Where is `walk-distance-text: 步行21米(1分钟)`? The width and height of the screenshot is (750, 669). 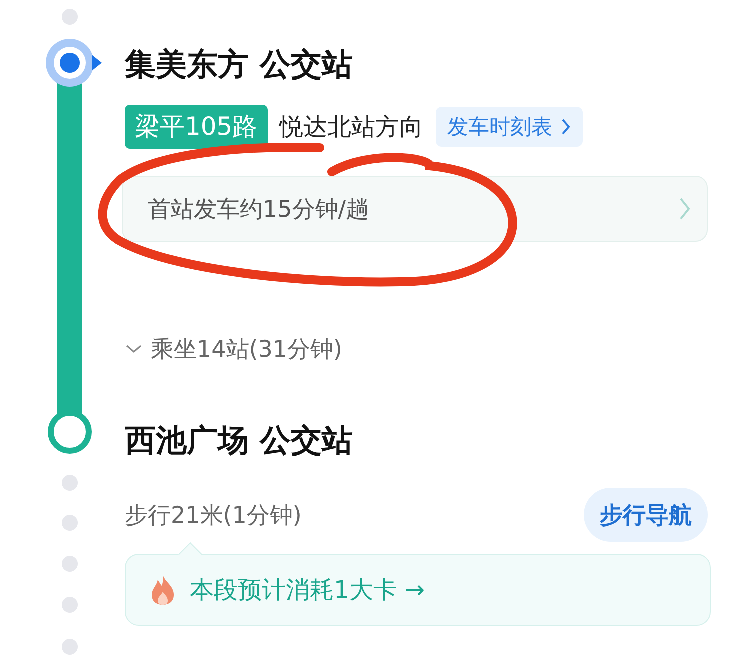
walk-distance-text: 步行21米(1分钟) is located at coordinates (213, 516).